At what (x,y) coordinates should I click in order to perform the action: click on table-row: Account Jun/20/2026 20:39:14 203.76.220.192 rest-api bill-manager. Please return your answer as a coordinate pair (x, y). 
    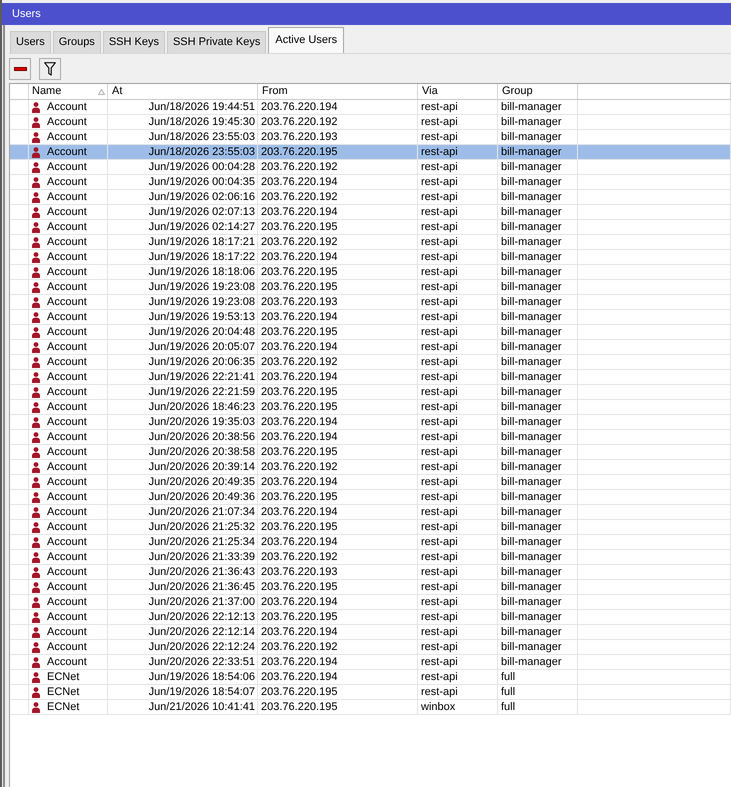
    Looking at the image, I should click on (370, 467).